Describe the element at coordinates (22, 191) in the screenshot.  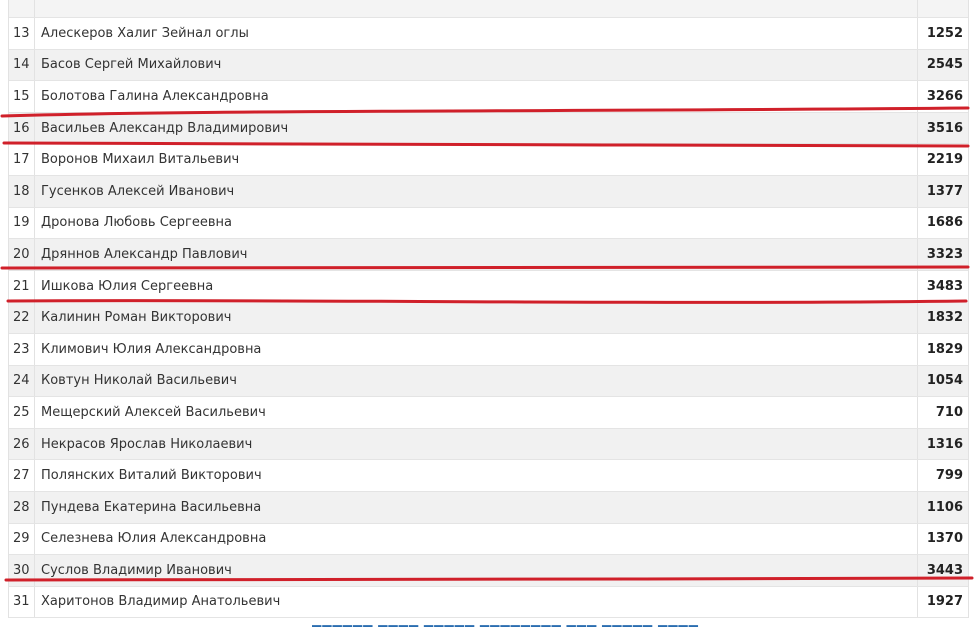
I see `row-number: 18` at that location.